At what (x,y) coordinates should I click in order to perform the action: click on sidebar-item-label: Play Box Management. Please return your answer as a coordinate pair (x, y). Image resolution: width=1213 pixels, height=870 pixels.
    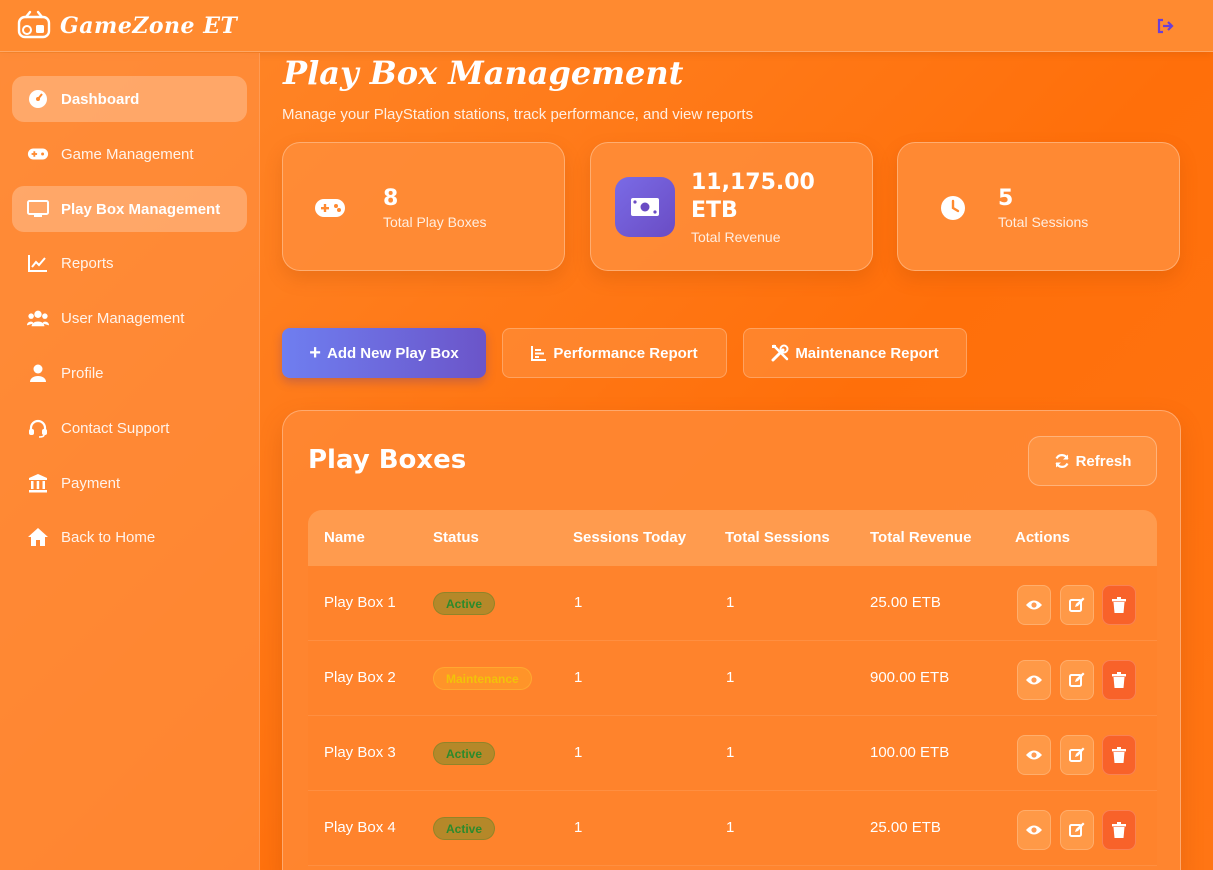
    Looking at the image, I should click on (141, 209).